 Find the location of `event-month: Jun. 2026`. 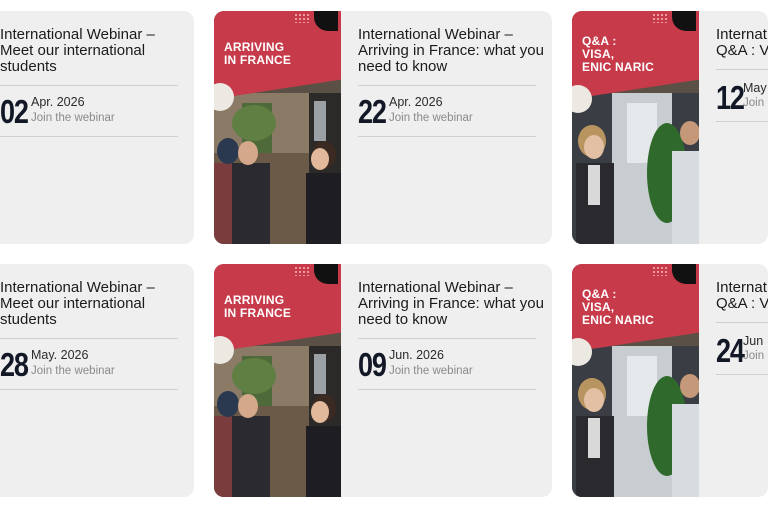

event-month: Jun. 2026 is located at coordinates (416, 355).